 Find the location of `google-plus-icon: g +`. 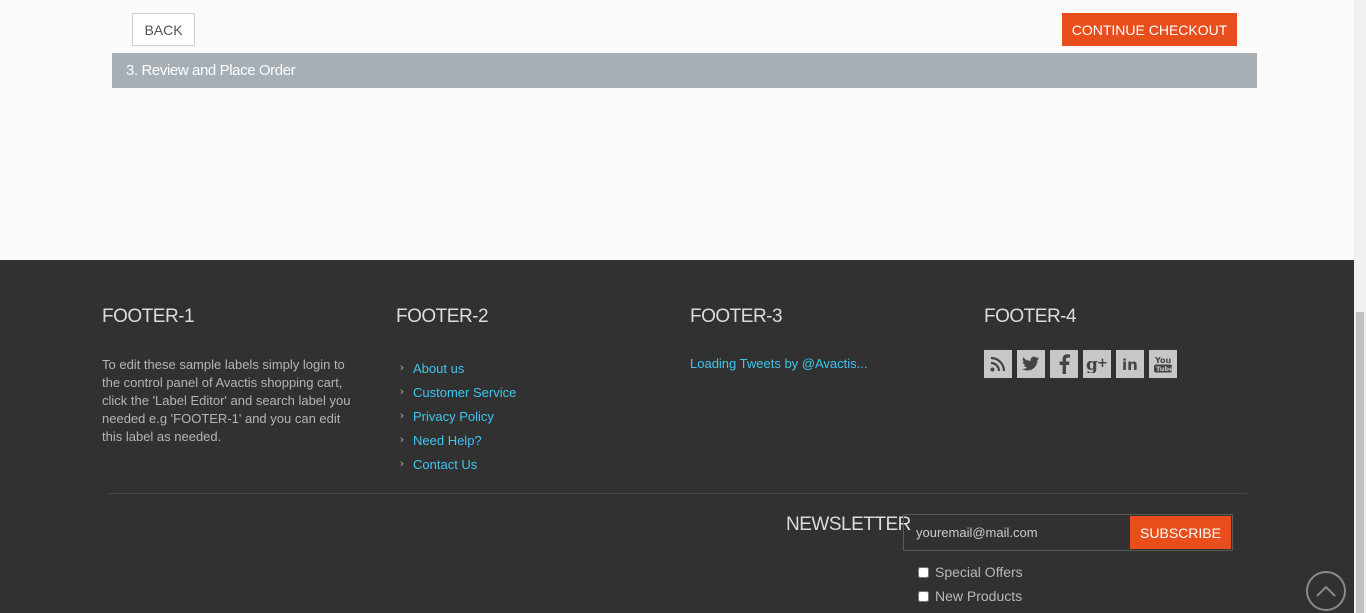

google-plus-icon: g + is located at coordinates (1097, 364).